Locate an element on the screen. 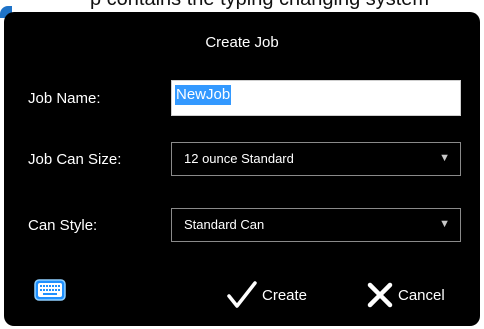 Image resolution: width=484 pixels, height=329 pixels. x-icon is located at coordinates (380, 295).